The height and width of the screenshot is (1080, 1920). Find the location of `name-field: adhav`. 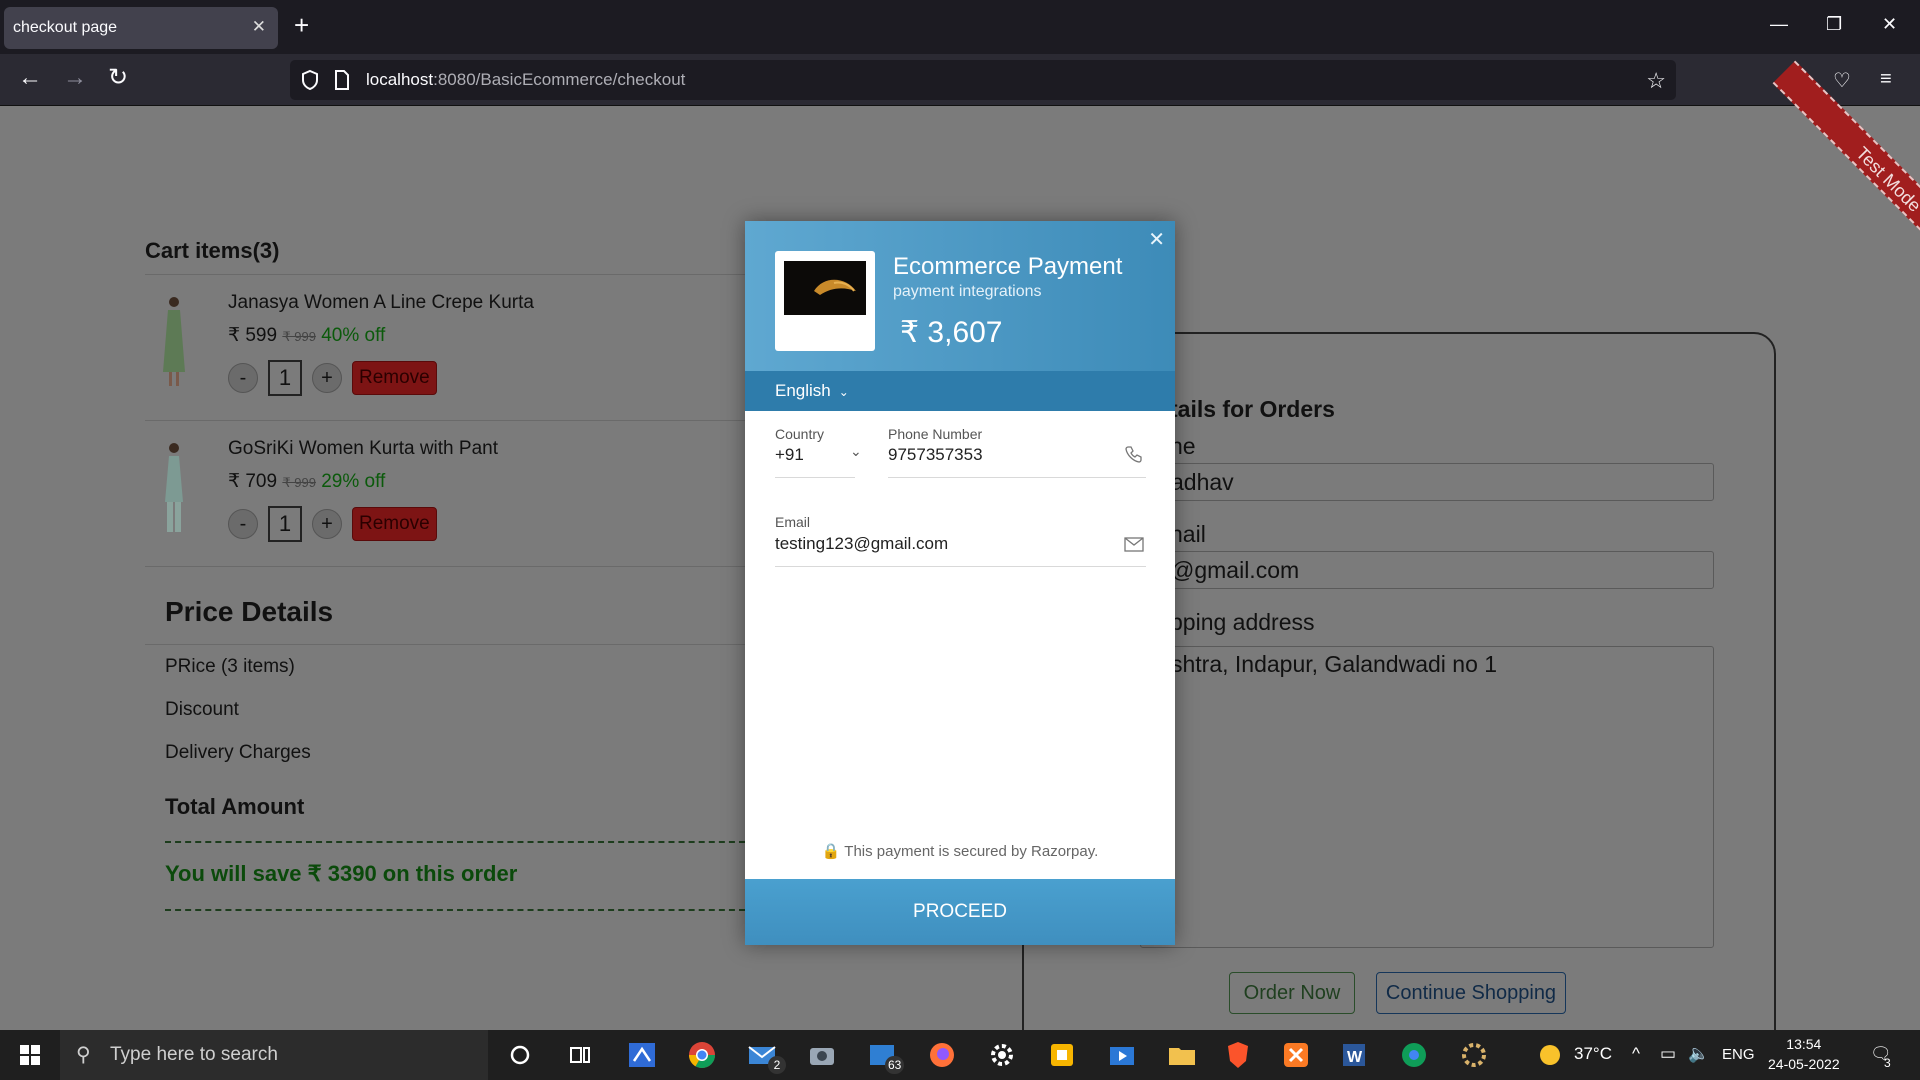

name-field: adhav is located at coordinates (1427, 482).